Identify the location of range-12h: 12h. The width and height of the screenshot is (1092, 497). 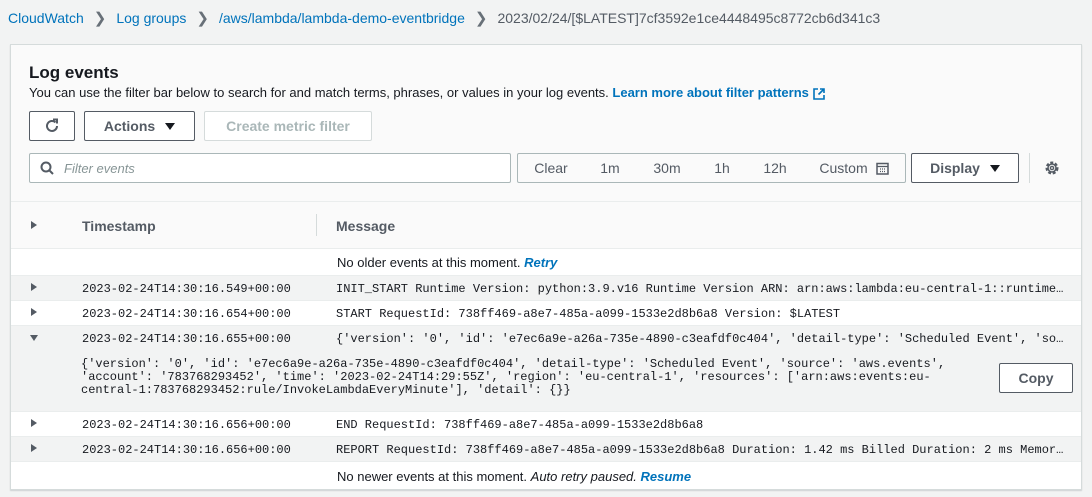
(775, 168).